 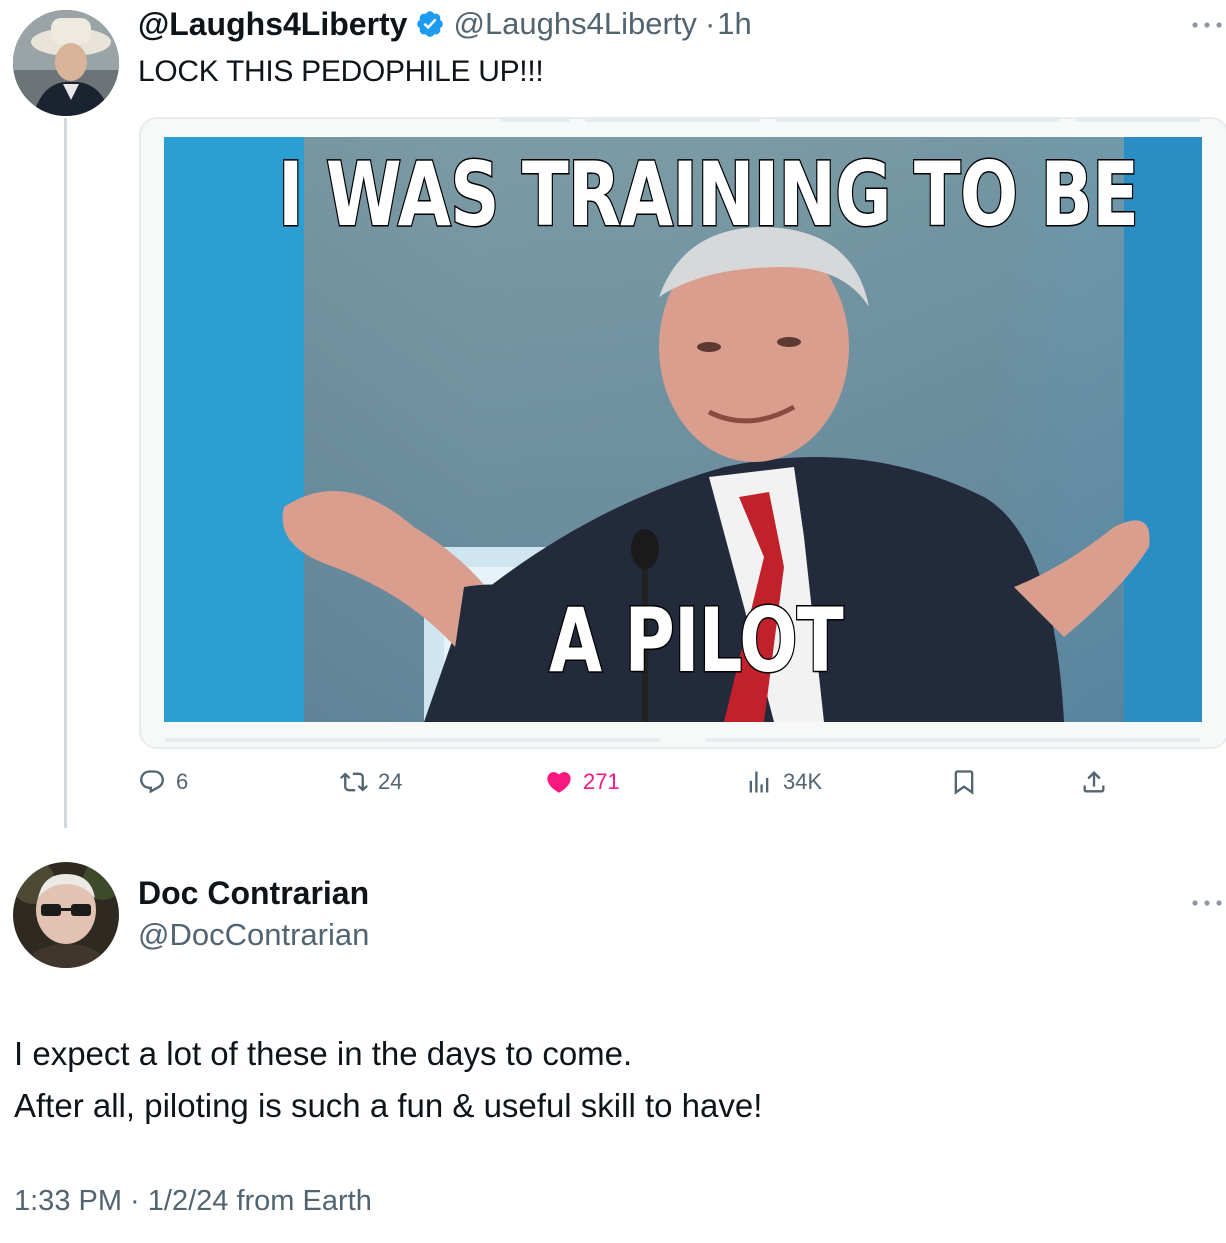 What do you see at coordinates (182, 781) in the screenshot?
I see `reply-count: 6` at bounding box center [182, 781].